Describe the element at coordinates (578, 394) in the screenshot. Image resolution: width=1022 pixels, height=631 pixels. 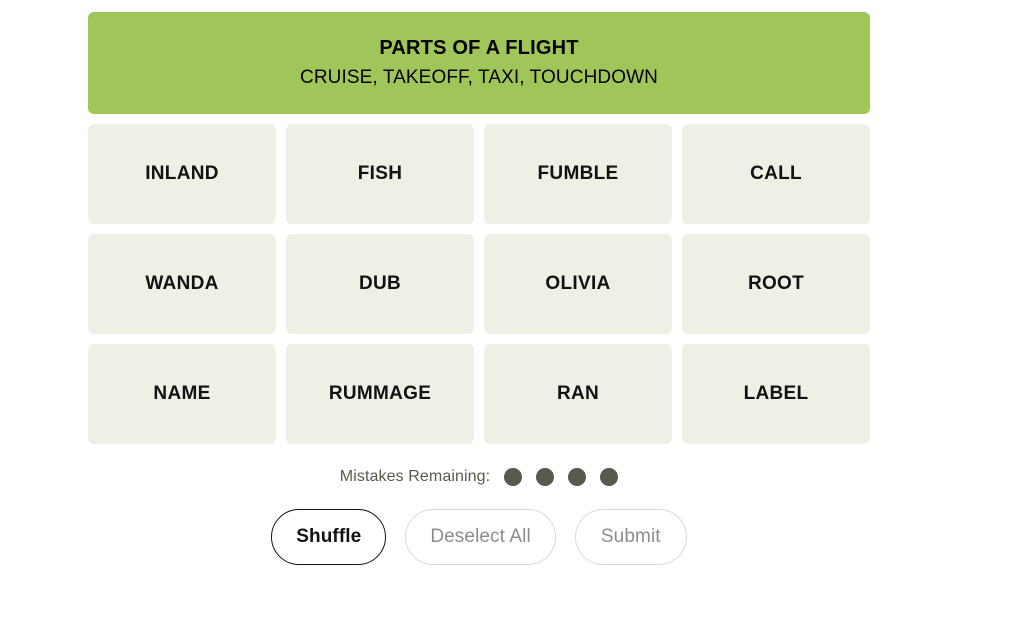
I see `word-tile: RAN` at that location.